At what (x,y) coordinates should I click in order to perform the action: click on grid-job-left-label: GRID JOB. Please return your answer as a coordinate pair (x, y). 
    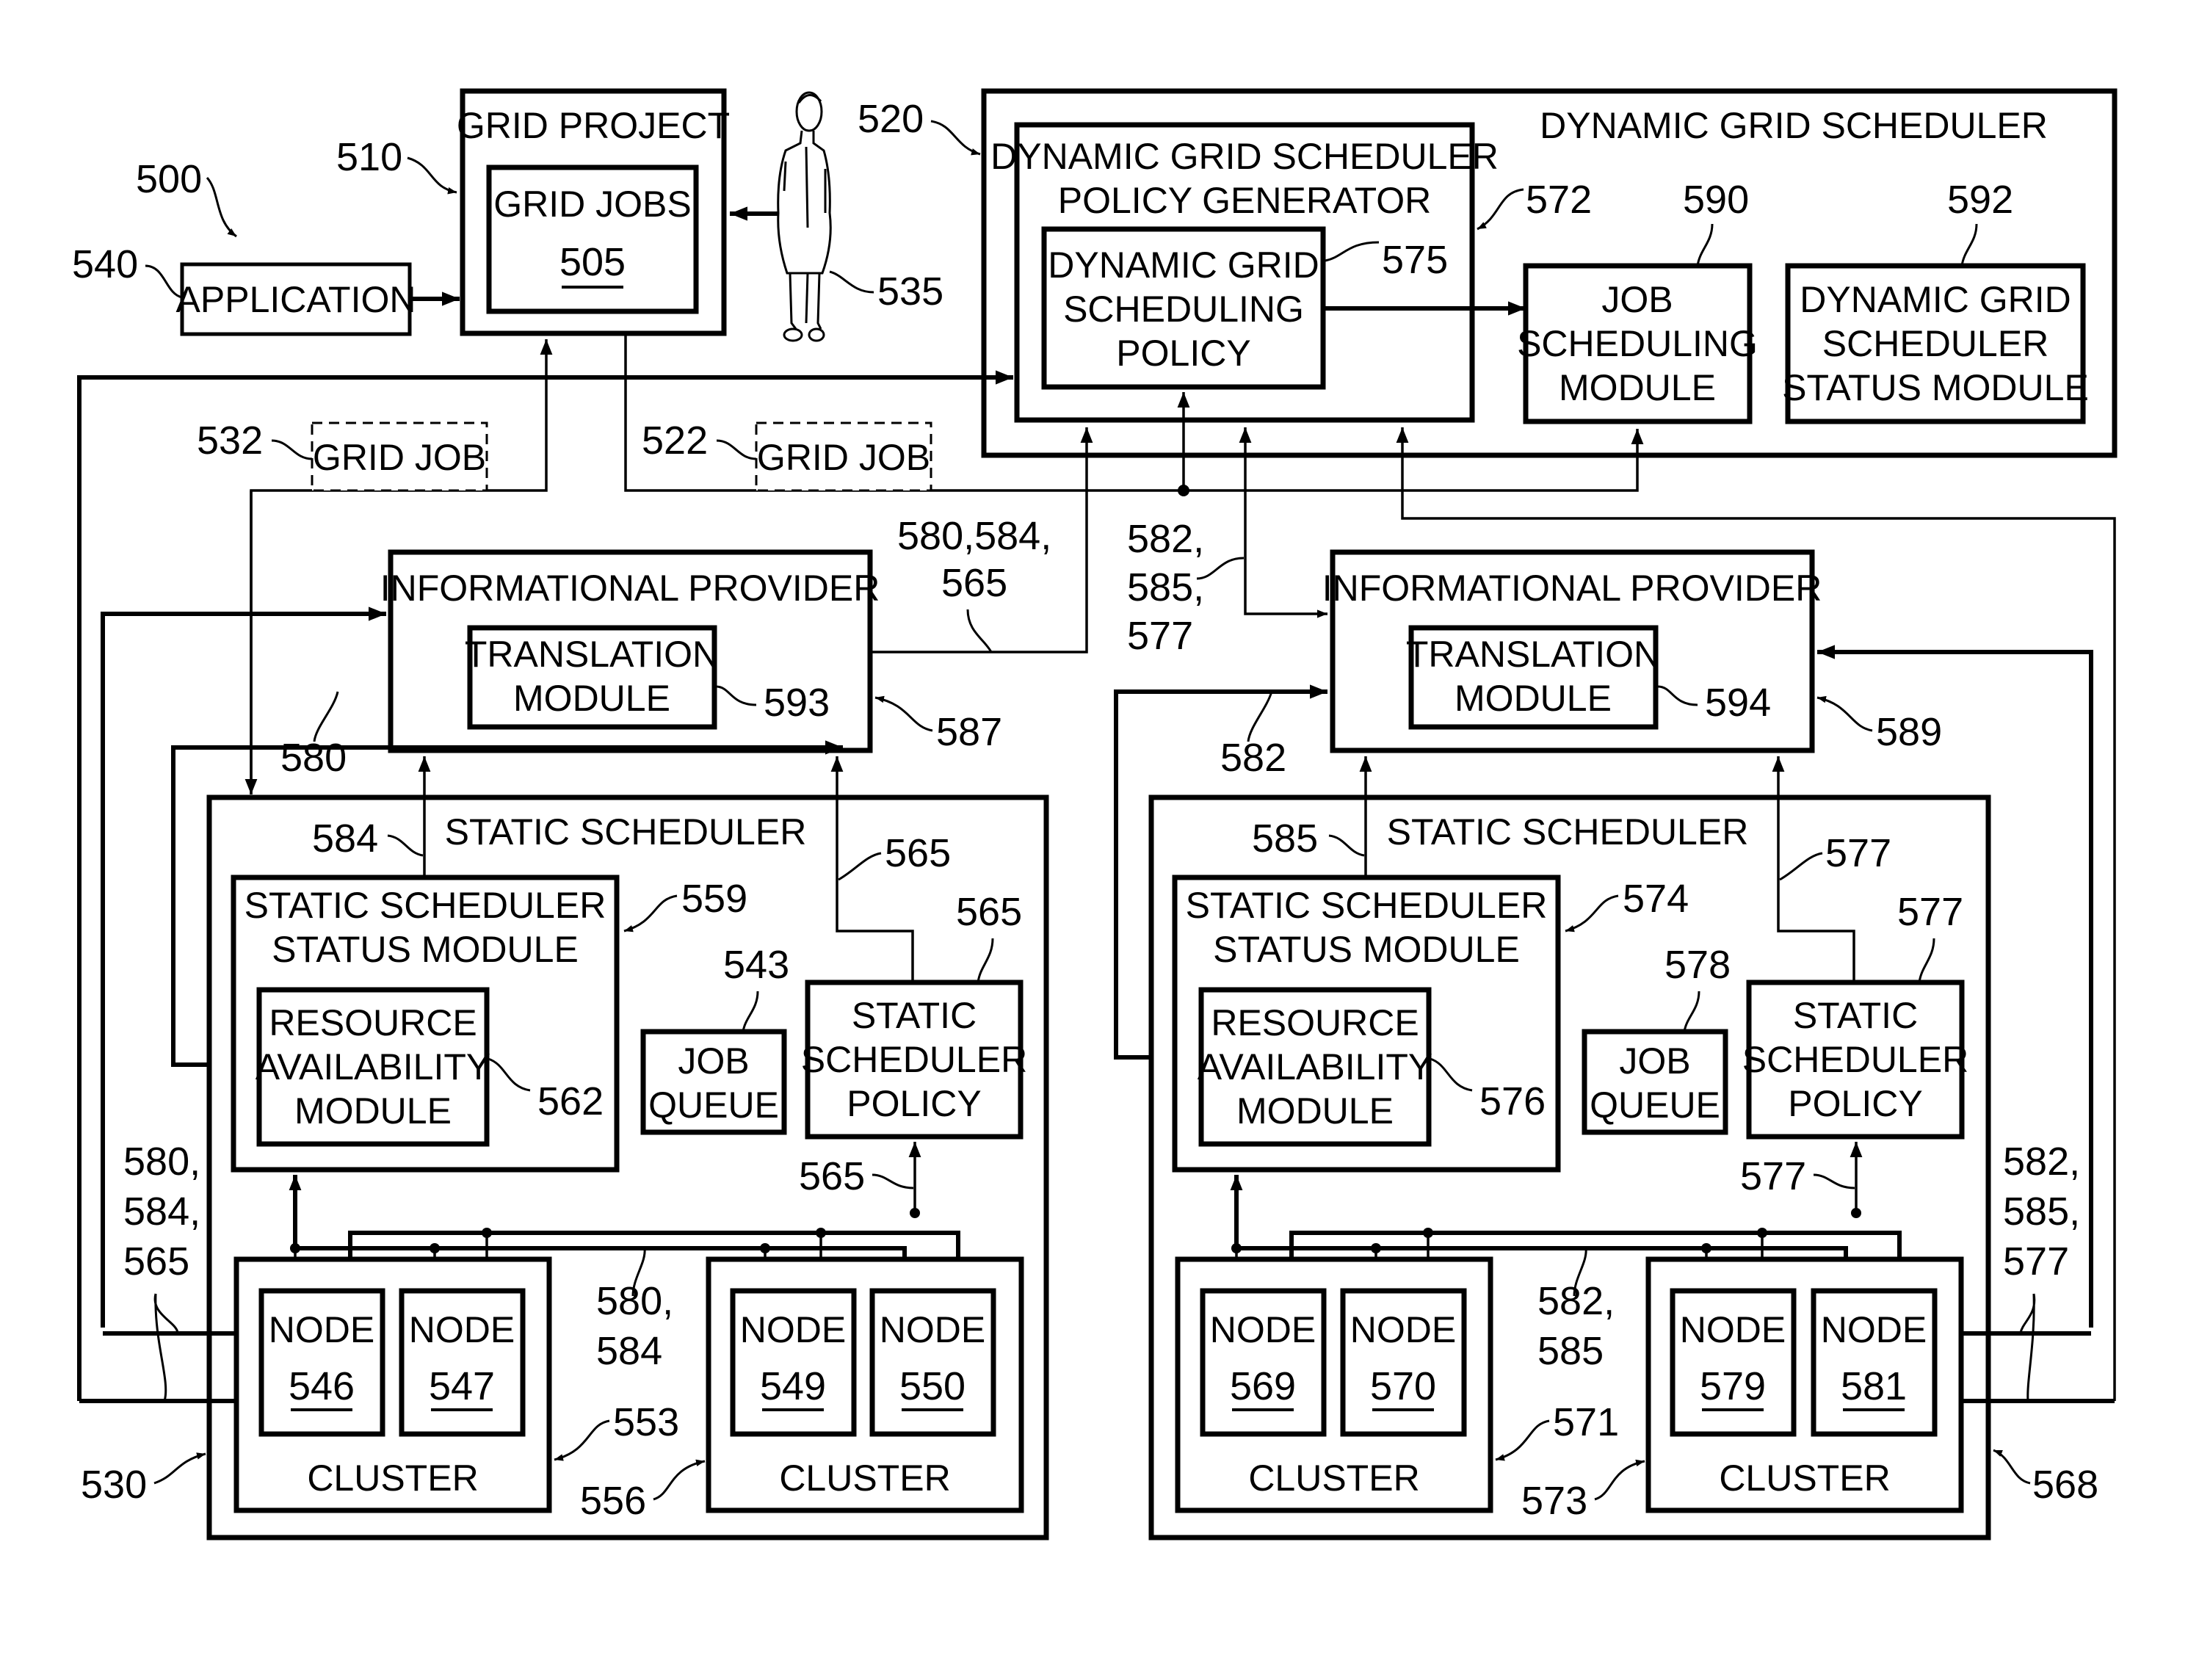
    Looking at the image, I should click on (399, 457).